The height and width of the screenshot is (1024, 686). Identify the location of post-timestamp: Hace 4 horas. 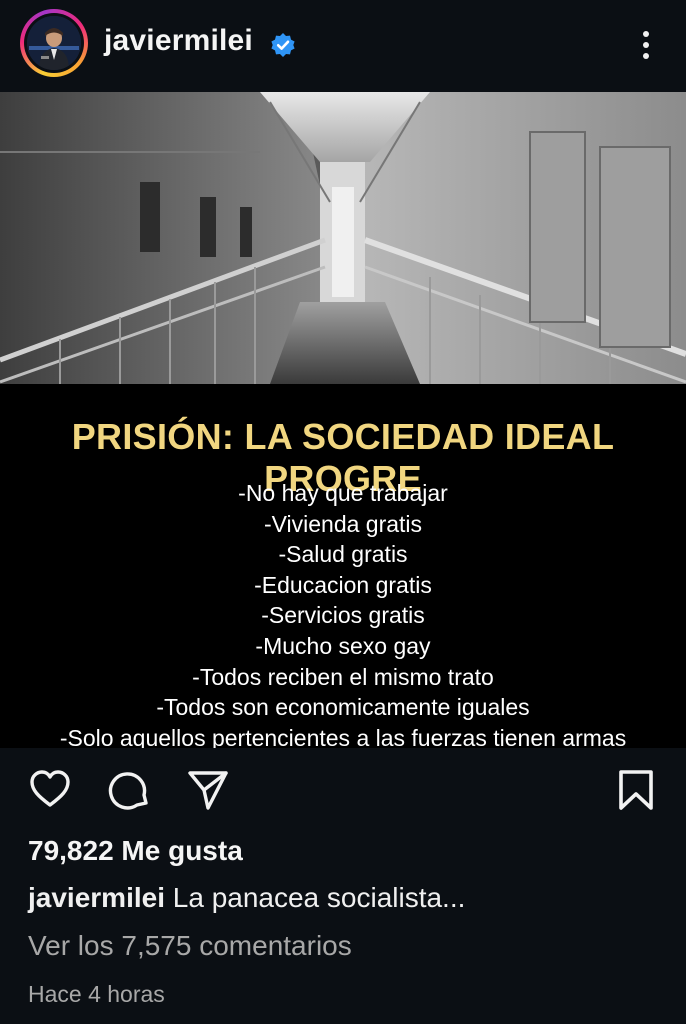
(96, 994).